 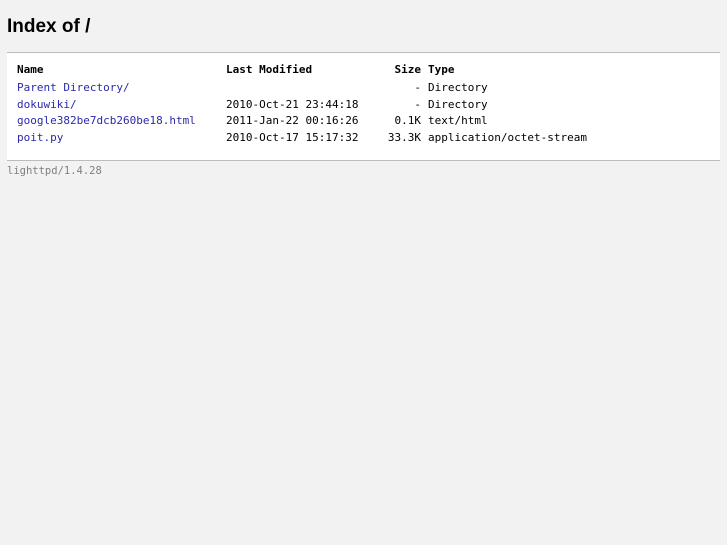 What do you see at coordinates (121, 70) in the screenshot?
I see `column-header-name: Name` at bounding box center [121, 70].